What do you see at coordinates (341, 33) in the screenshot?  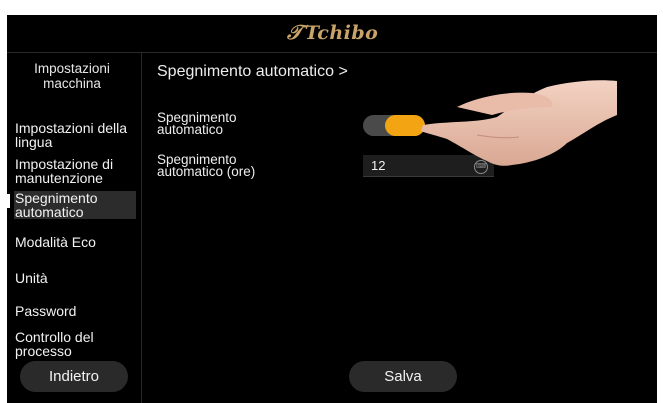 I see `brand-name: Tchibo` at bounding box center [341, 33].